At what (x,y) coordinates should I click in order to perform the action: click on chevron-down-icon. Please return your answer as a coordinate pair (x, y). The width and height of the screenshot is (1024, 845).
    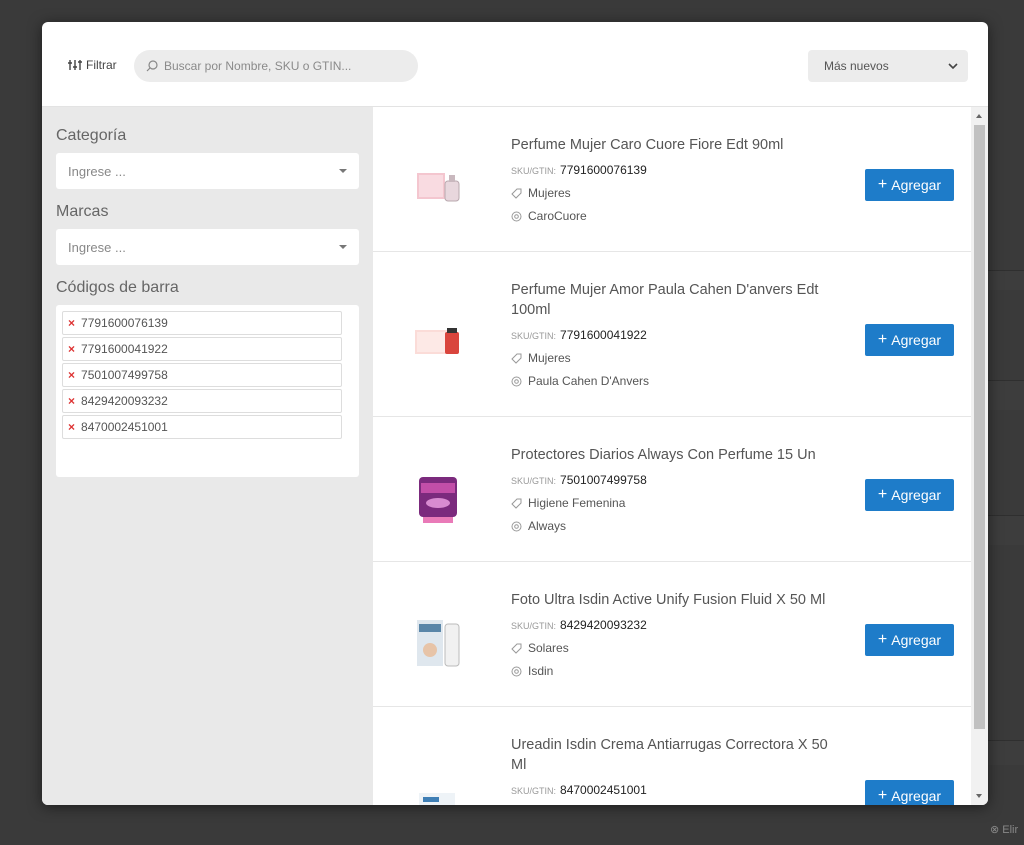
    Looking at the image, I should click on (953, 65).